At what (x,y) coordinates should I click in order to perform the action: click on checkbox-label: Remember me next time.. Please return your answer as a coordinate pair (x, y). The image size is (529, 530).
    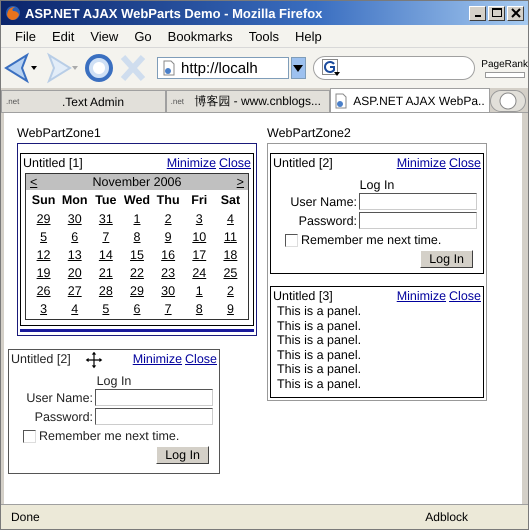
    Looking at the image, I should click on (109, 436).